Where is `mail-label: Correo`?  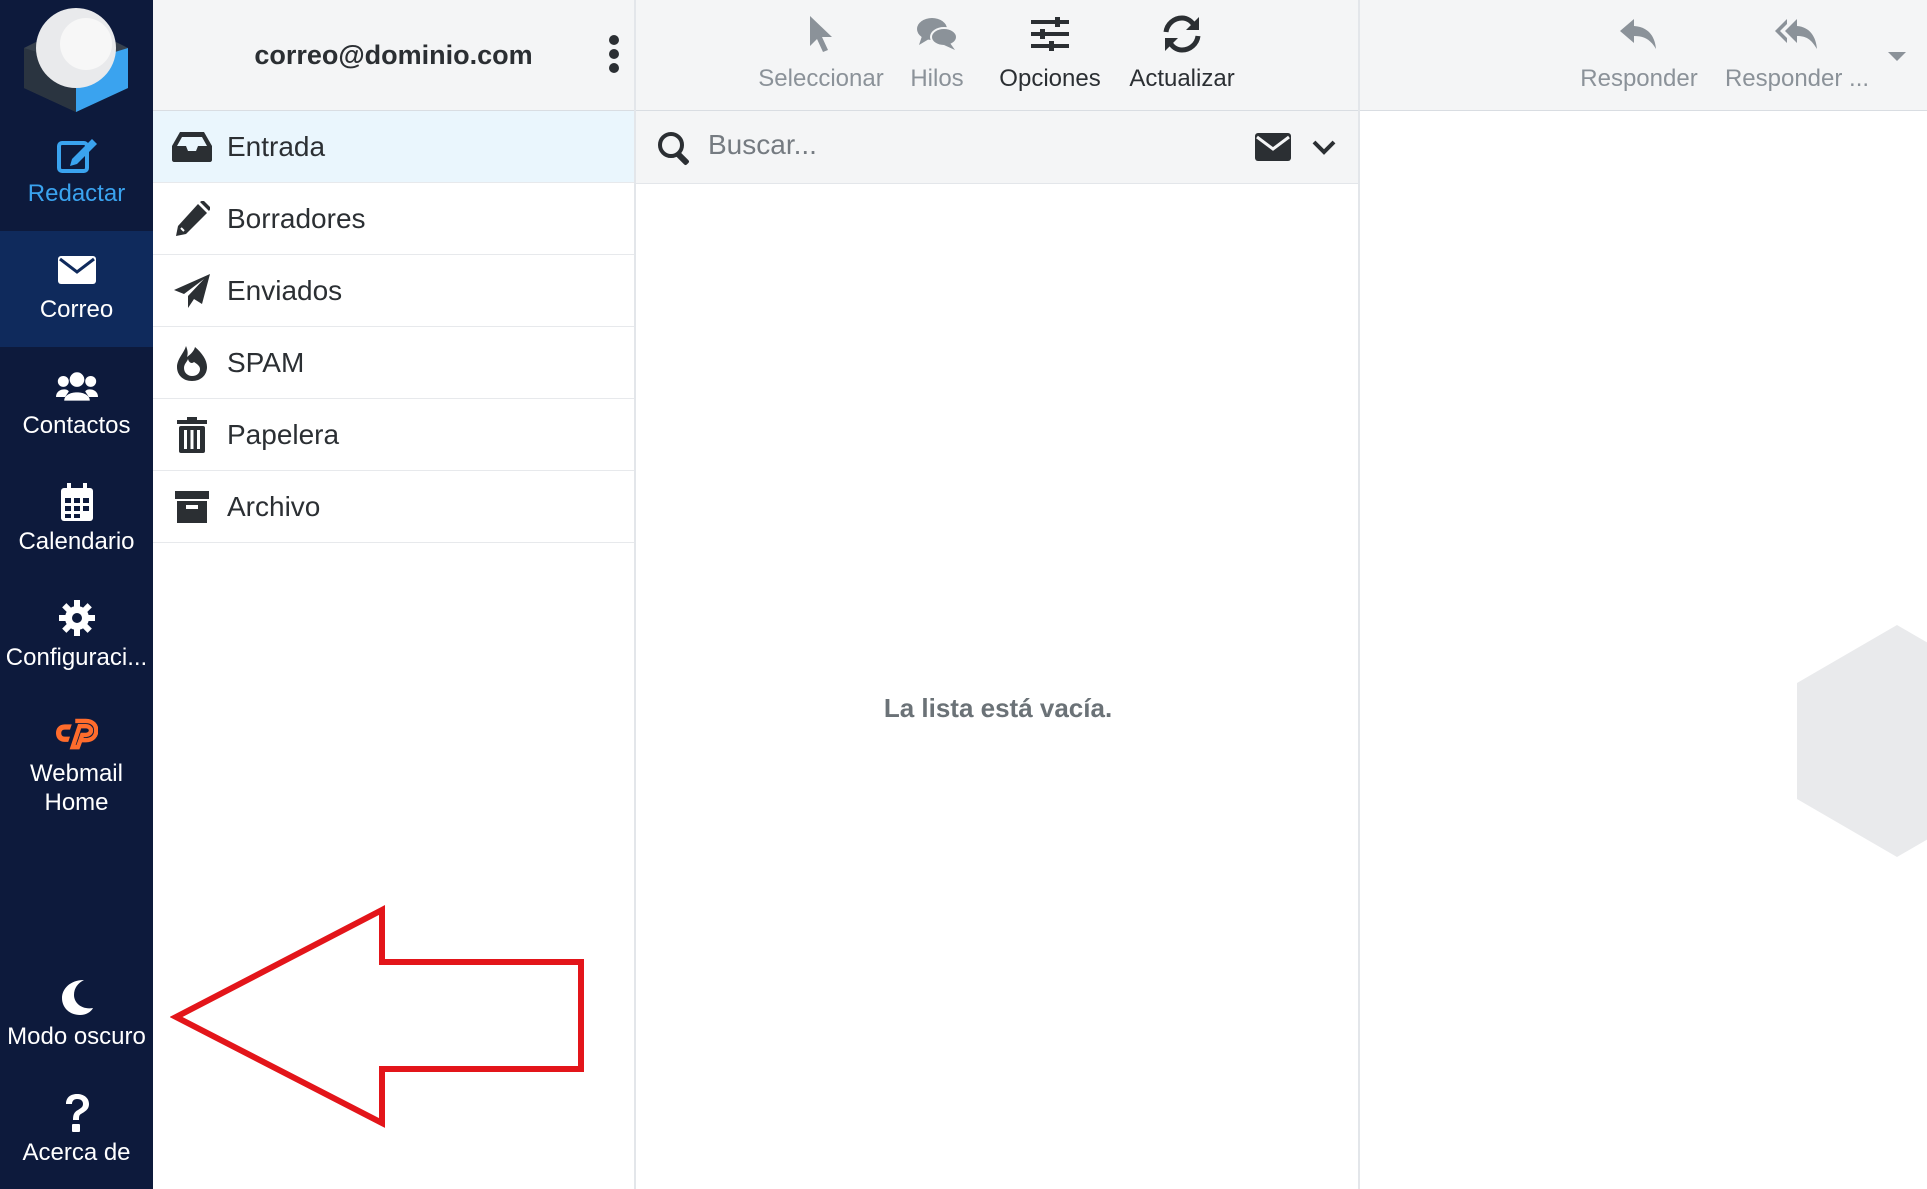
mail-label: Correo is located at coordinates (76, 309).